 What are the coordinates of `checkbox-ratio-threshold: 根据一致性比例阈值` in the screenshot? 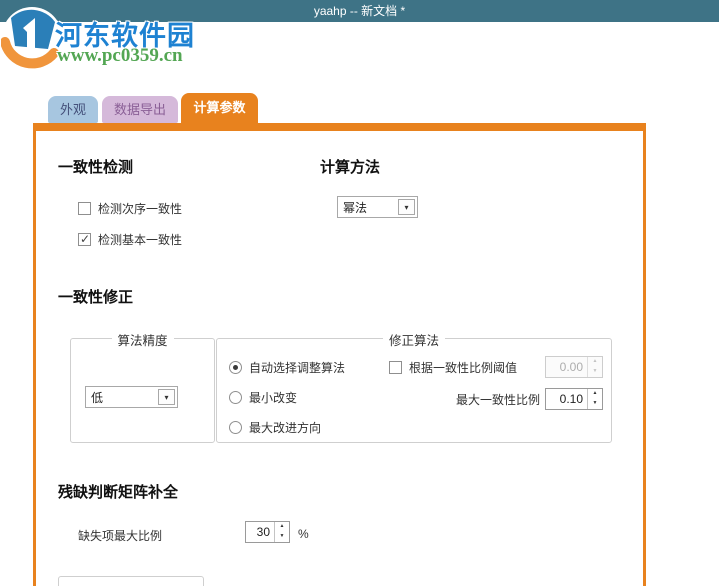 It's located at (453, 367).